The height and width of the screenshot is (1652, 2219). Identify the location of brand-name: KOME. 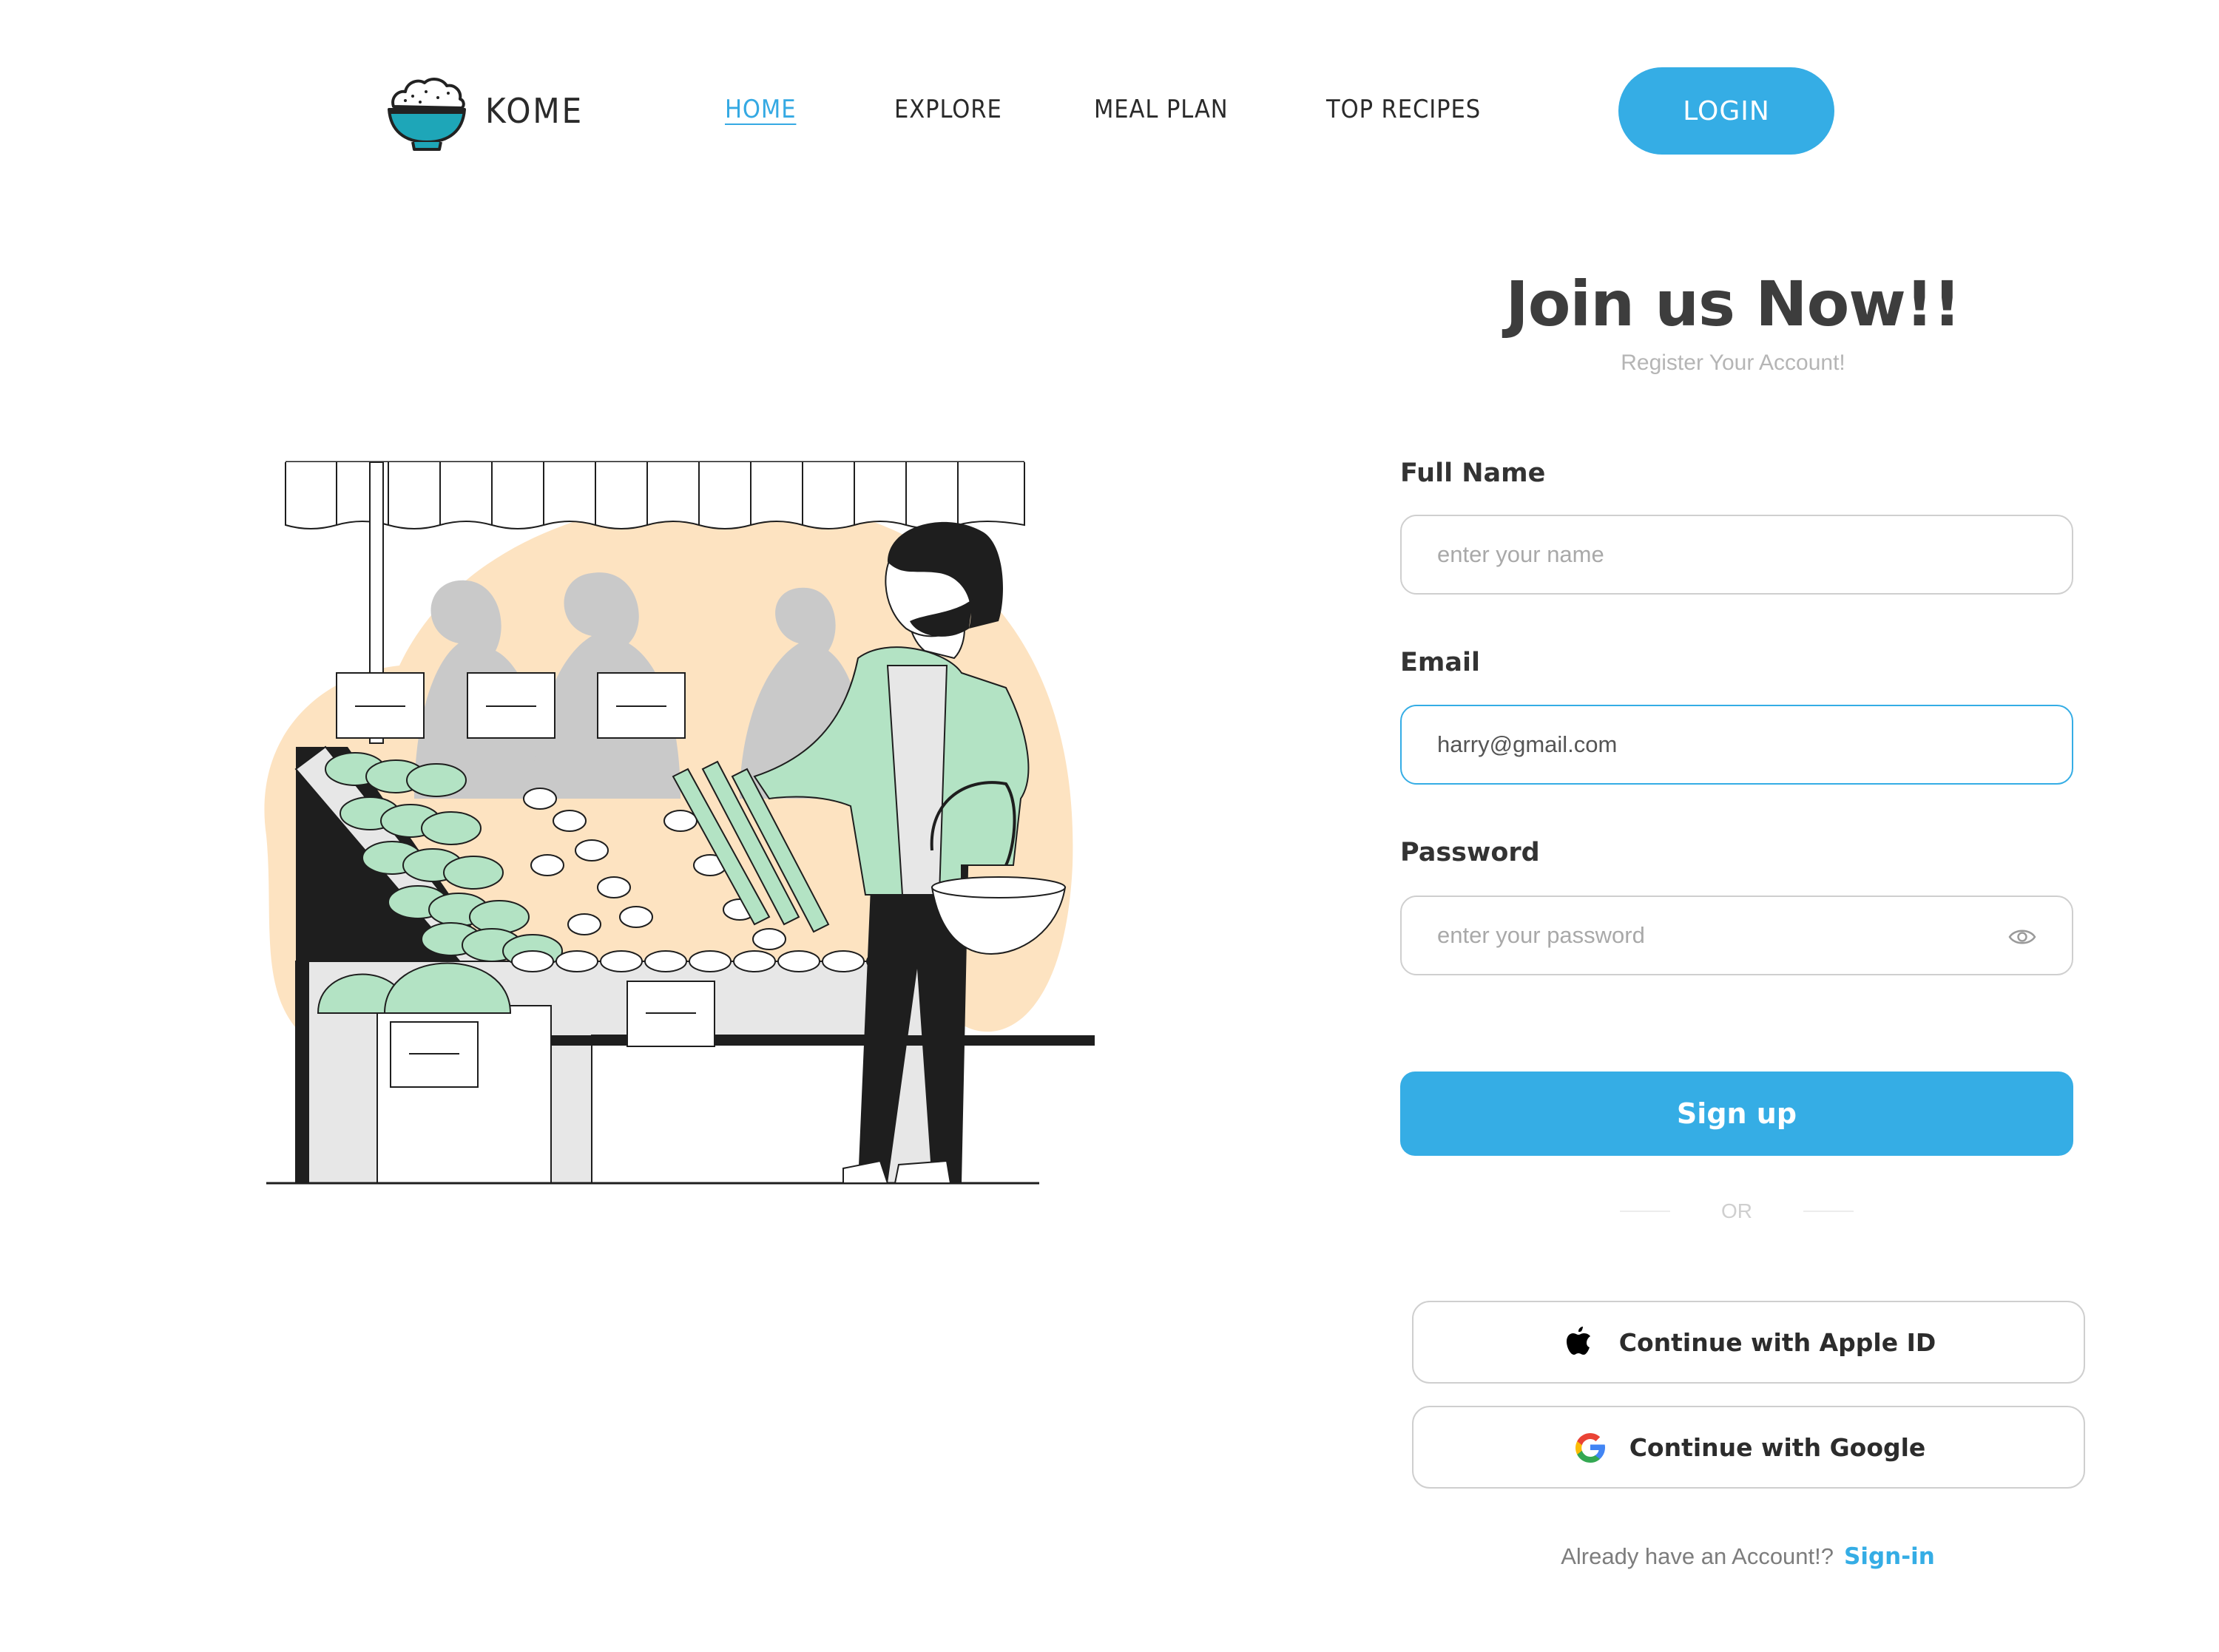
(534, 110).